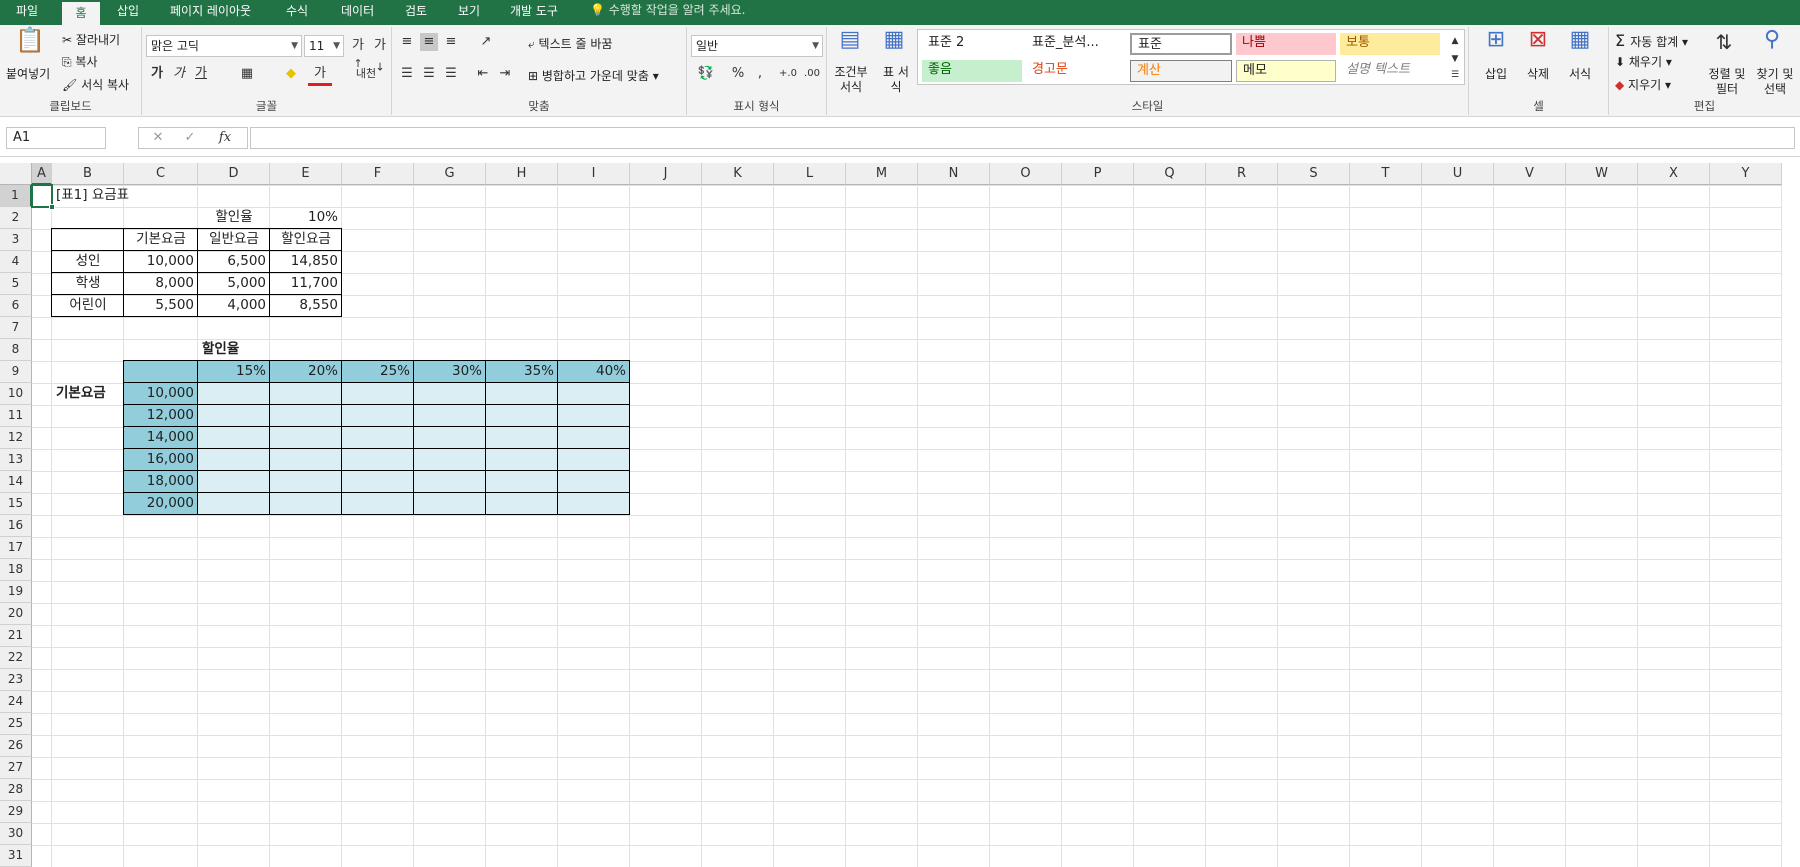  Describe the element at coordinates (593, 75) in the screenshot. I see `merge-center-button: ⊞ 병합하고 가운데 맞춤 ▾` at that location.